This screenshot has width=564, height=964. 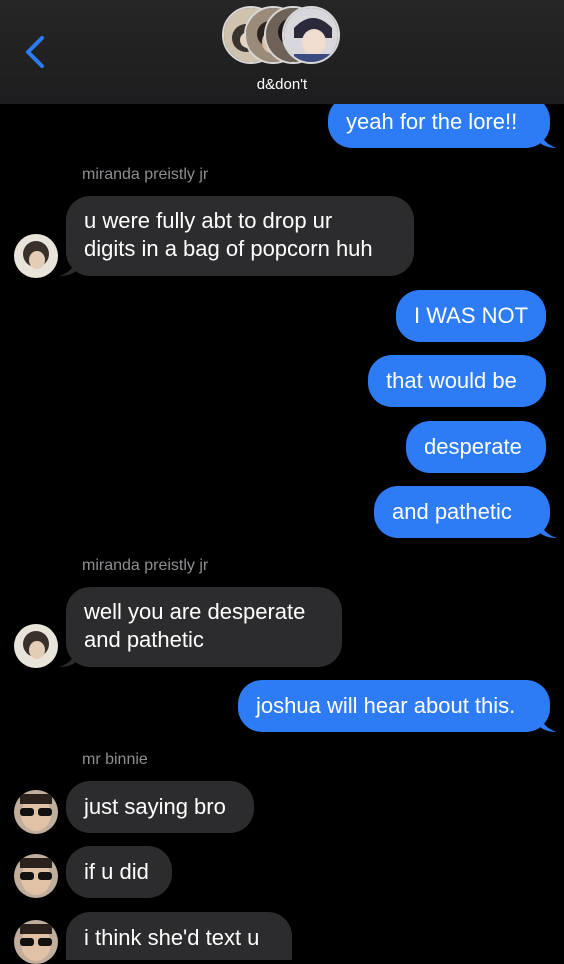 I want to click on outgoing-message: I WAS NOT, so click(x=471, y=316).